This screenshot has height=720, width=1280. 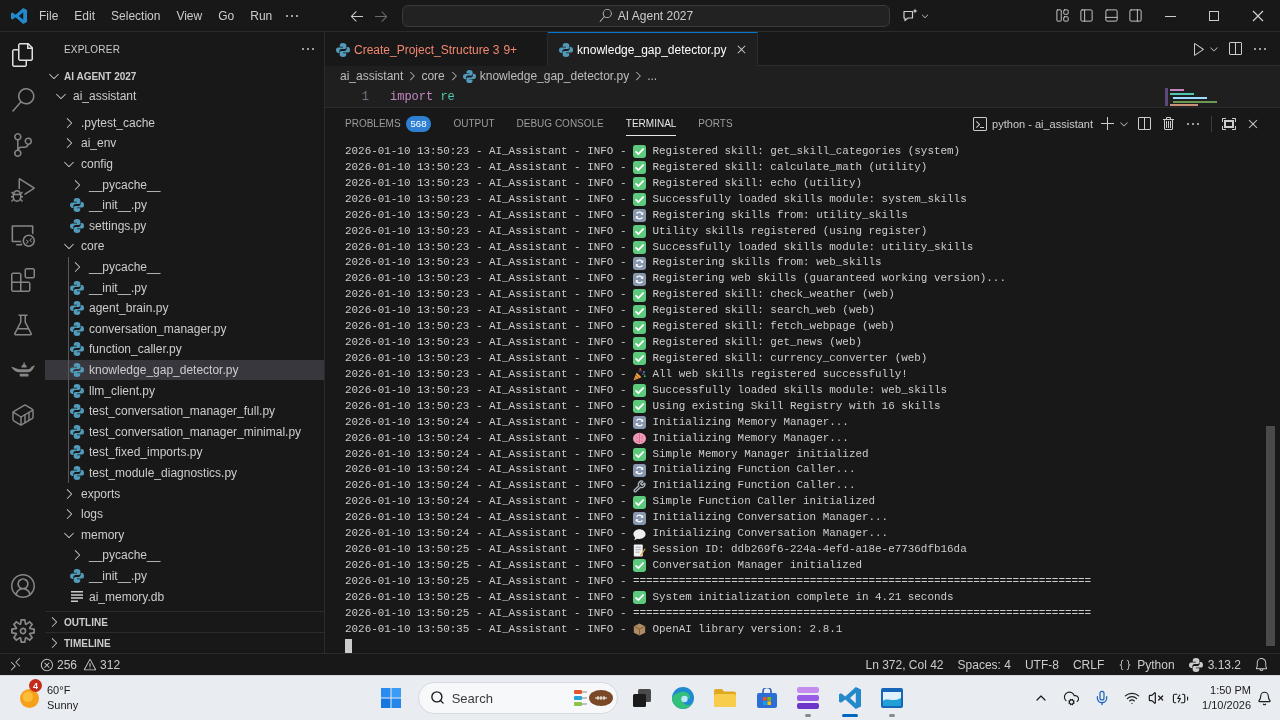 What do you see at coordinates (1235, 48) in the screenshot?
I see `split-editor-icon` at bounding box center [1235, 48].